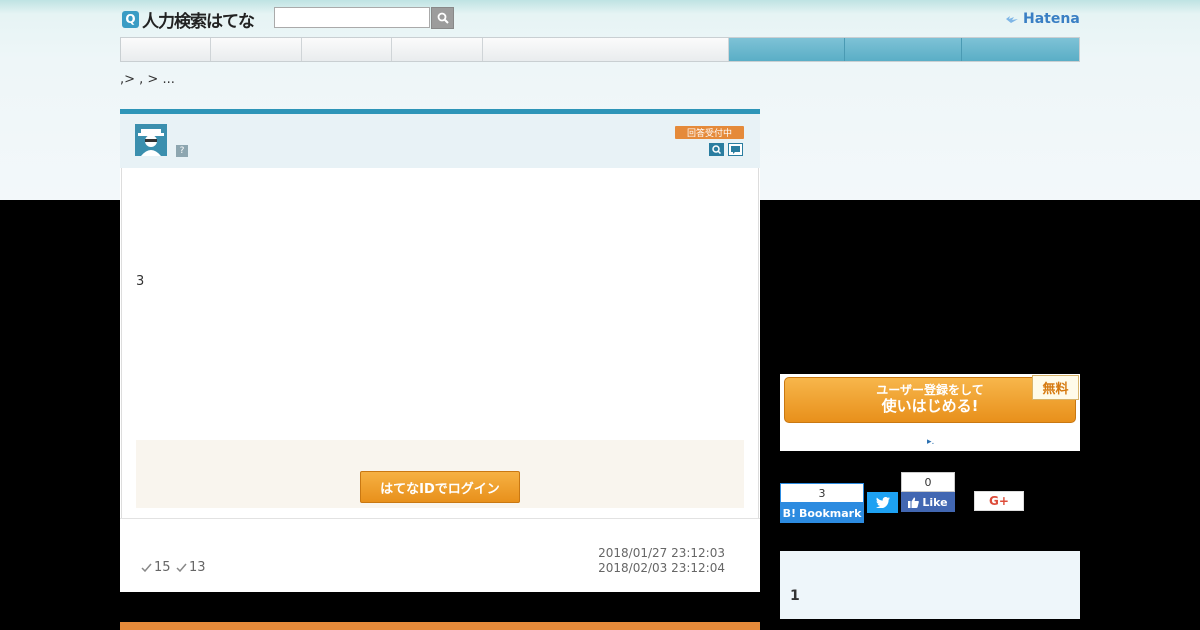 This screenshot has width=1200, height=630. What do you see at coordinates (182, 151) in the screenshot?
I see `question-mark-icon: ?` at bounding box center [182, 151].